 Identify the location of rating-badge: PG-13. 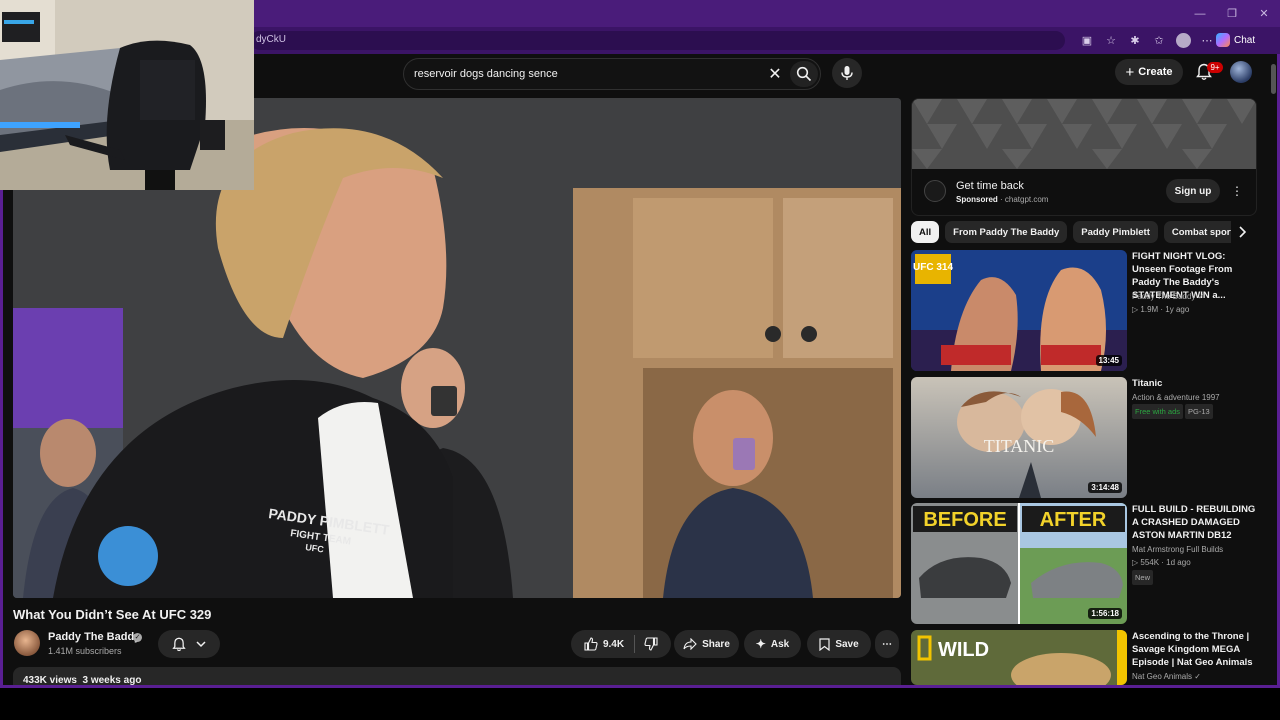
(1199, 411).